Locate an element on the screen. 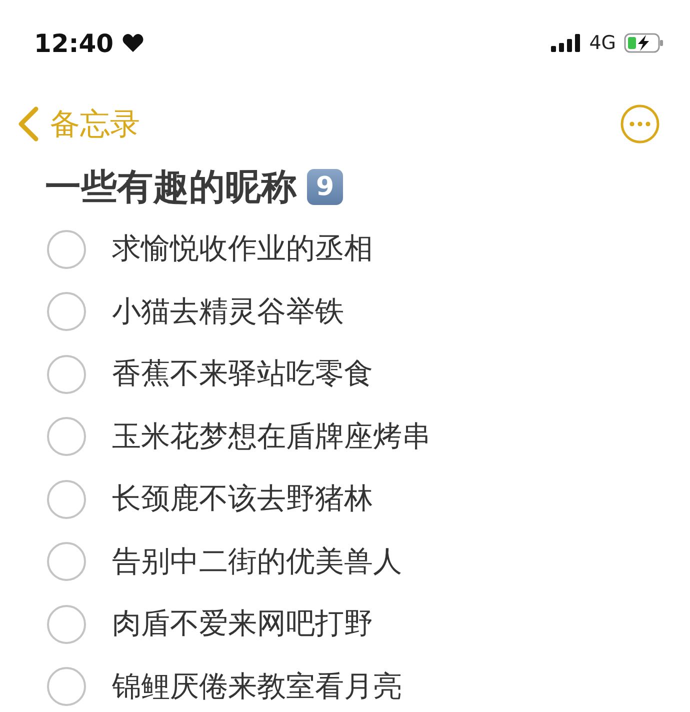 Image resolution: width=690 pixels, height=712 pixels. checklist-item-text: 香蕉不来驿站吃零食 is located at coordinates (242, 373).